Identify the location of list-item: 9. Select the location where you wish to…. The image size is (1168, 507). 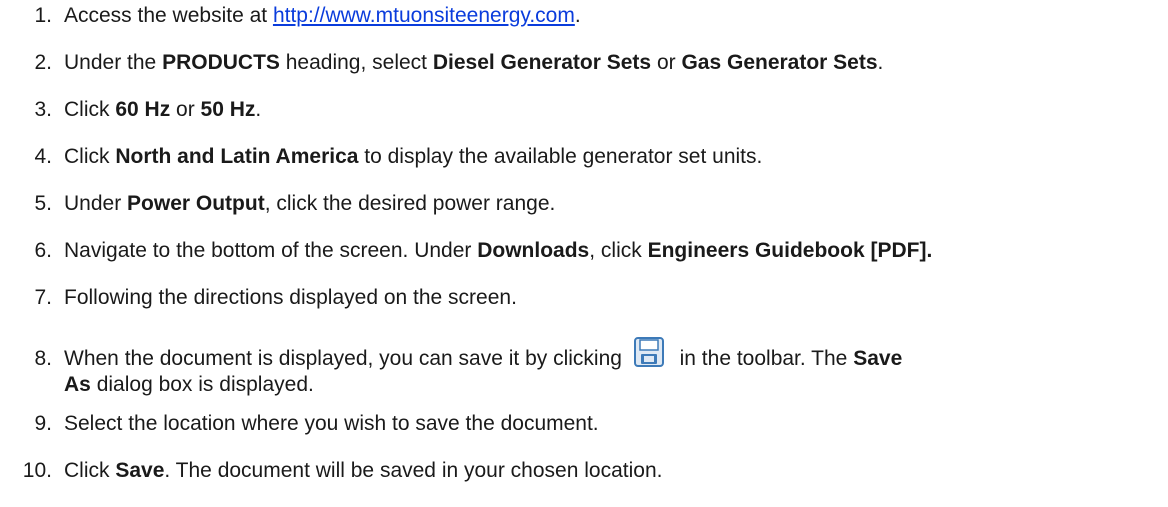
(299, 424).